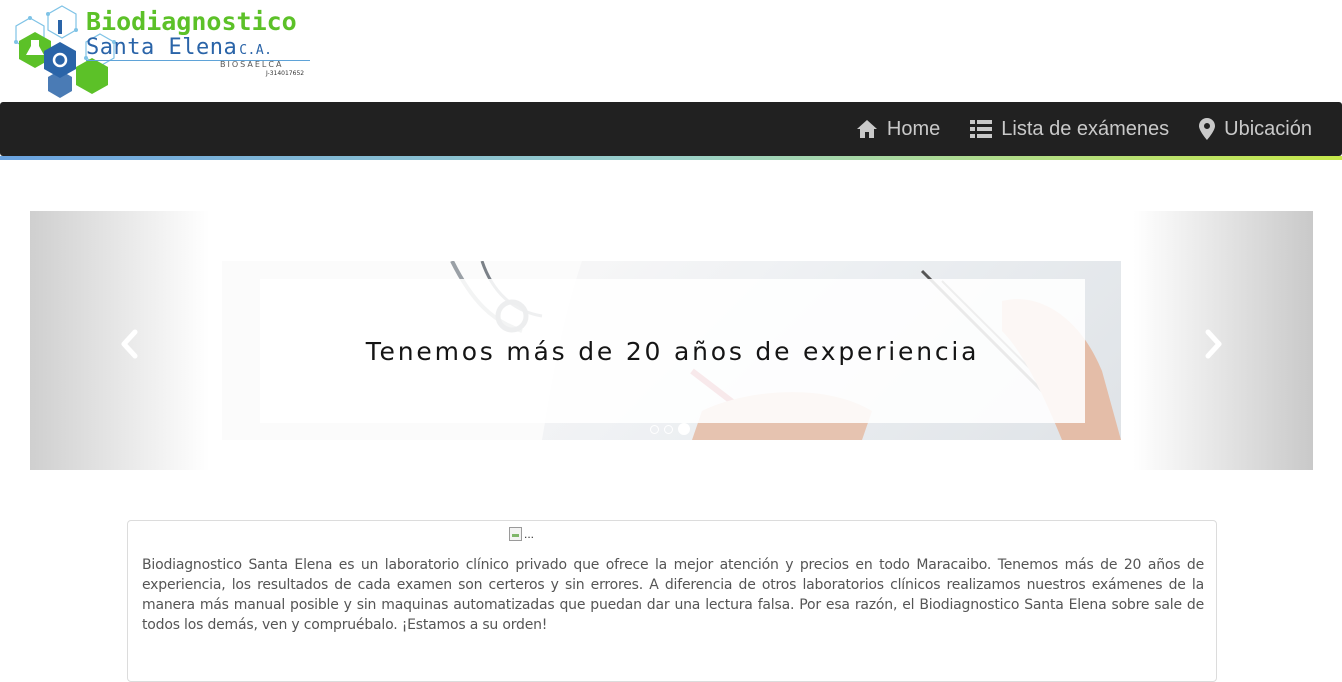  I want to click on carousel-next-button, so click(1213, 344).